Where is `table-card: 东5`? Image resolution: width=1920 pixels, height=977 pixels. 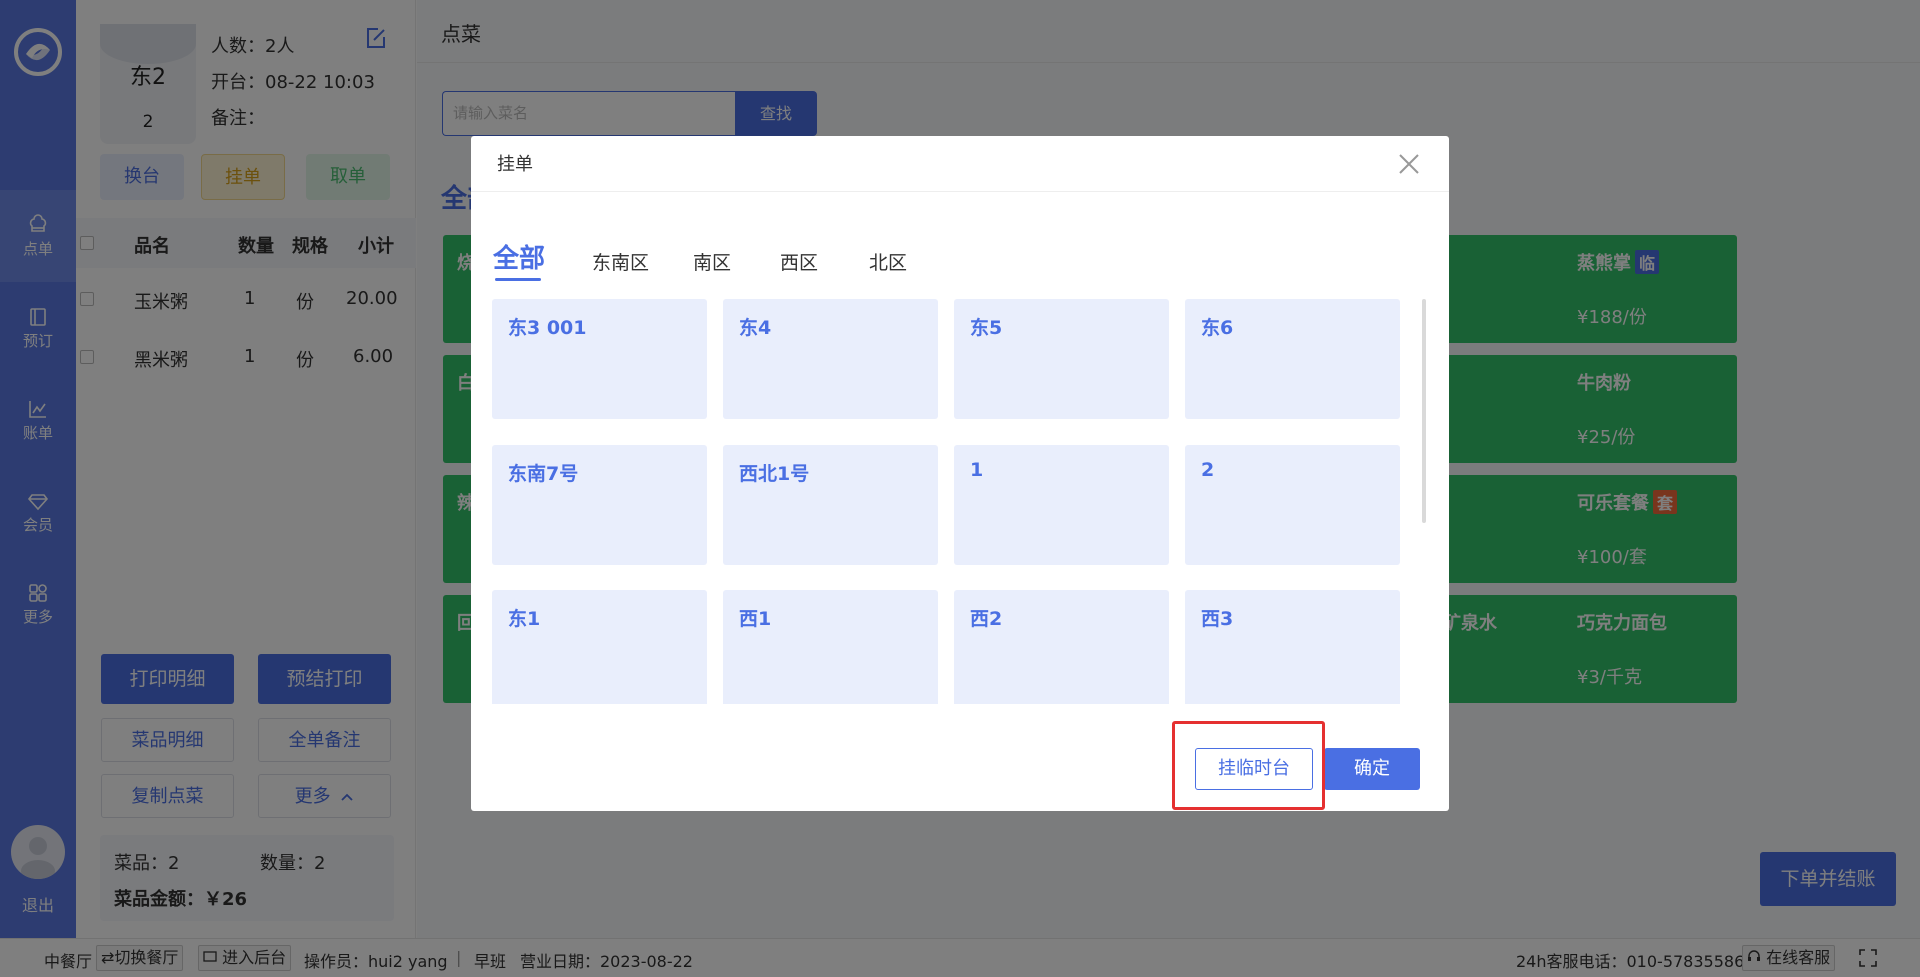
table-card: 东5 is located at coordinates (1061, 359).